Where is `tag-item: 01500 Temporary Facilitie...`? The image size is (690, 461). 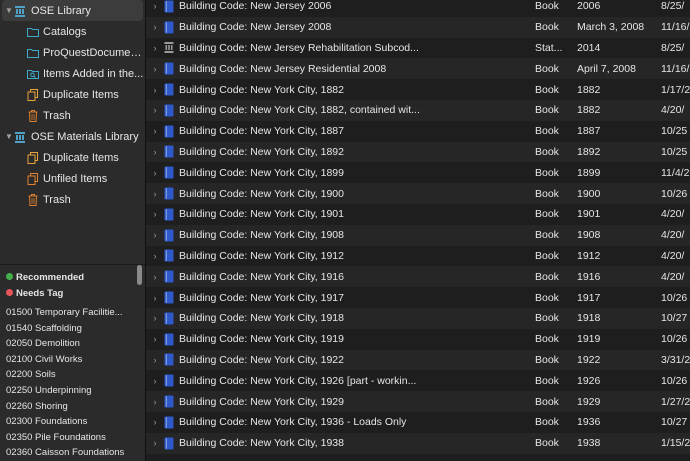 tag-item: 01500 Temporary Facilitie... is located at coordinates (72, 313).